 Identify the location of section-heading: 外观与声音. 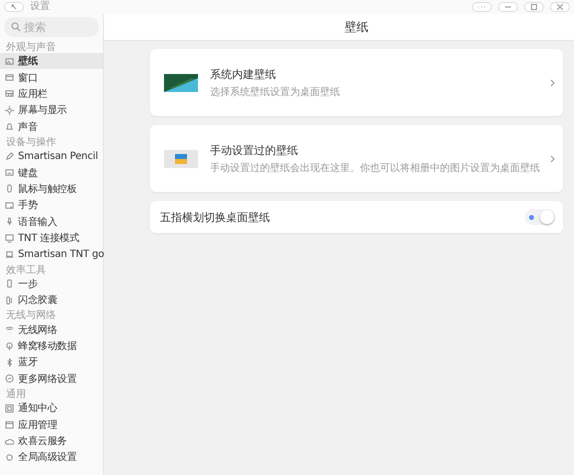
(31, 46).